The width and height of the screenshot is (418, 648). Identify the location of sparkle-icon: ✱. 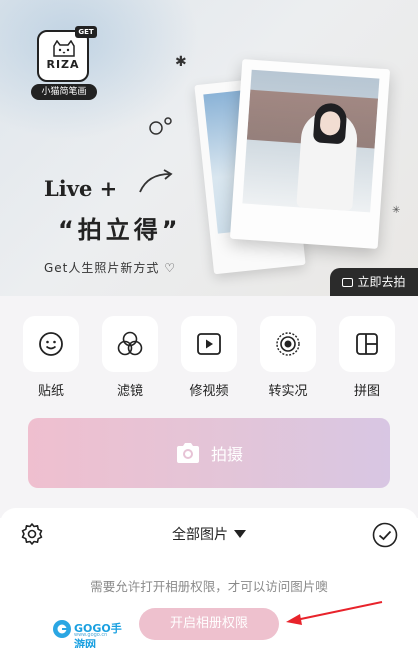
(181, 62).